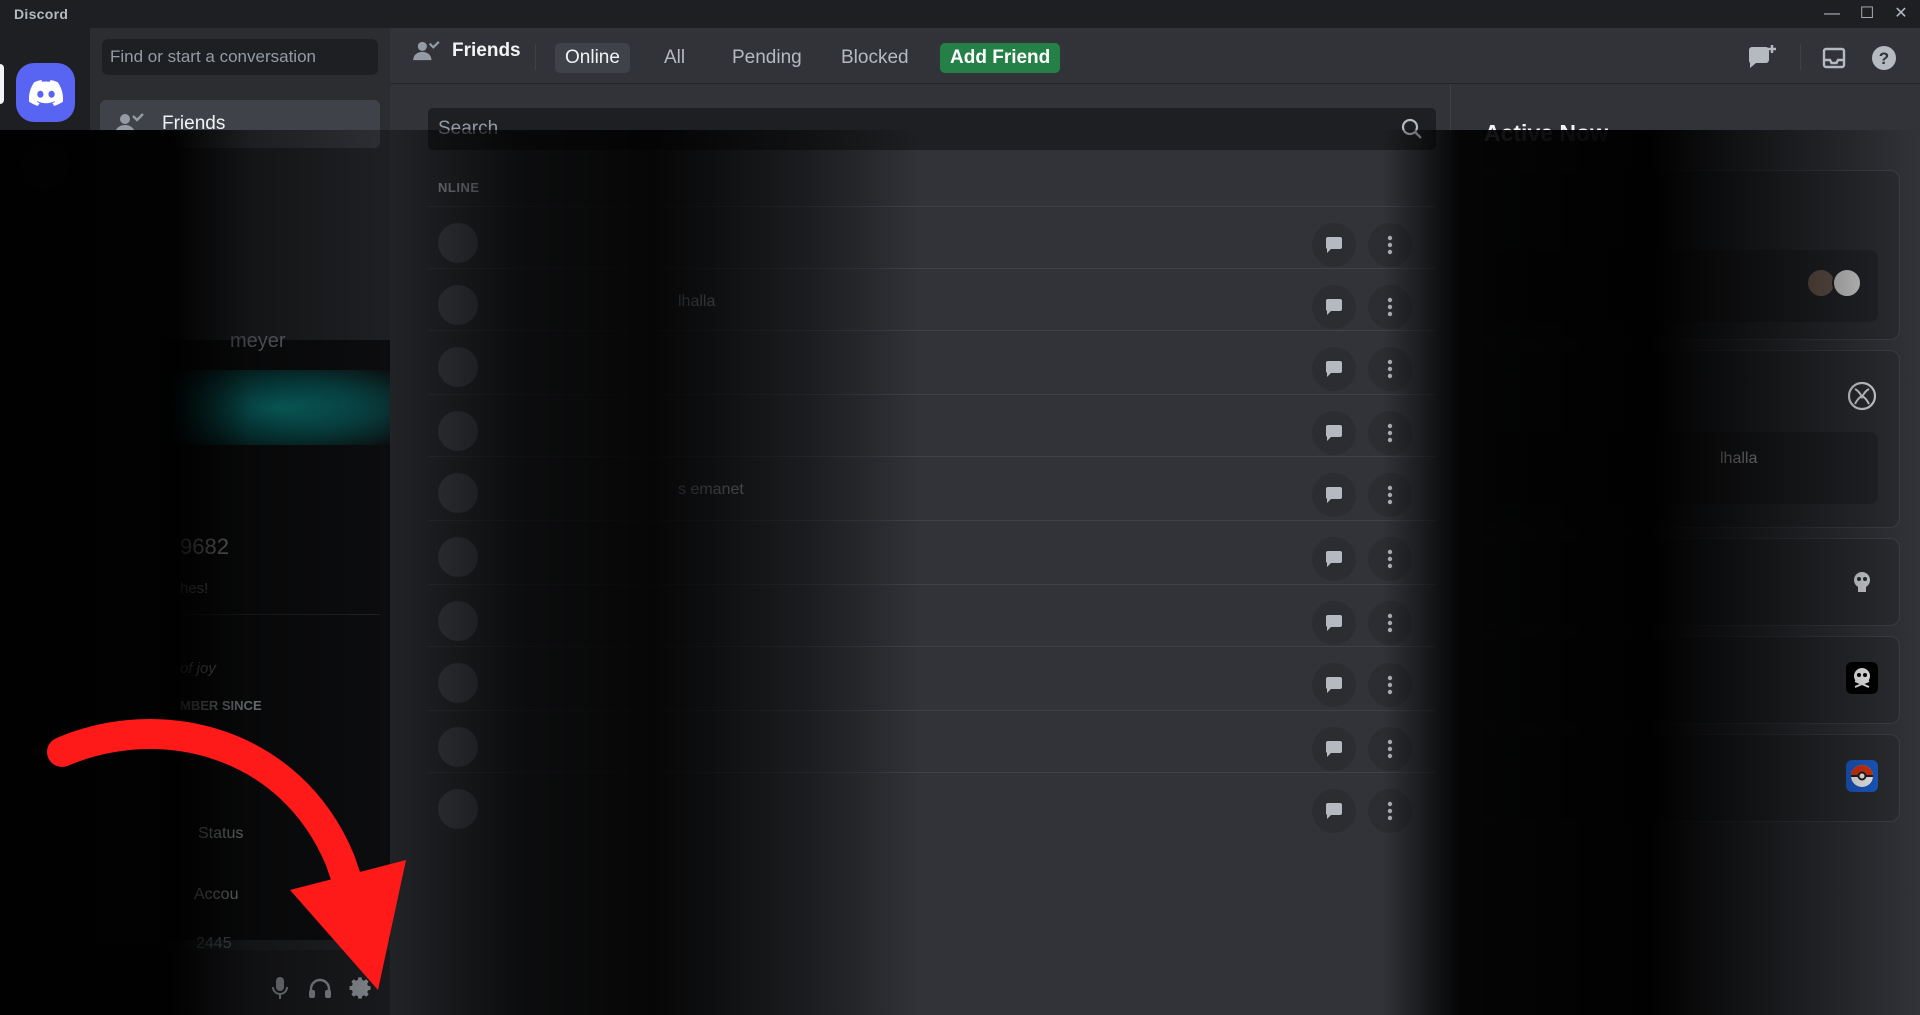 The height and width of the screenshot is (1015, 1920). I want to click on tab-all: All, so click(674, 58).